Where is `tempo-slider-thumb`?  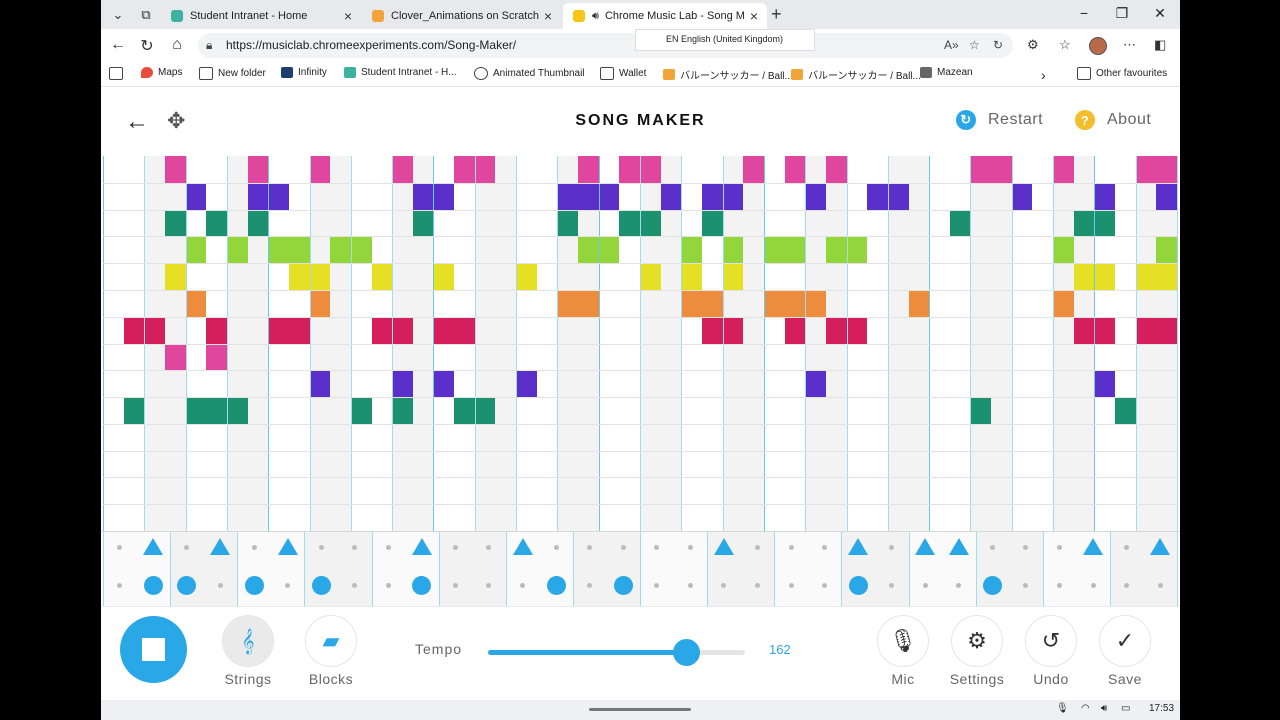
tempo-slider-thumb is located at coordinates (686, 652).